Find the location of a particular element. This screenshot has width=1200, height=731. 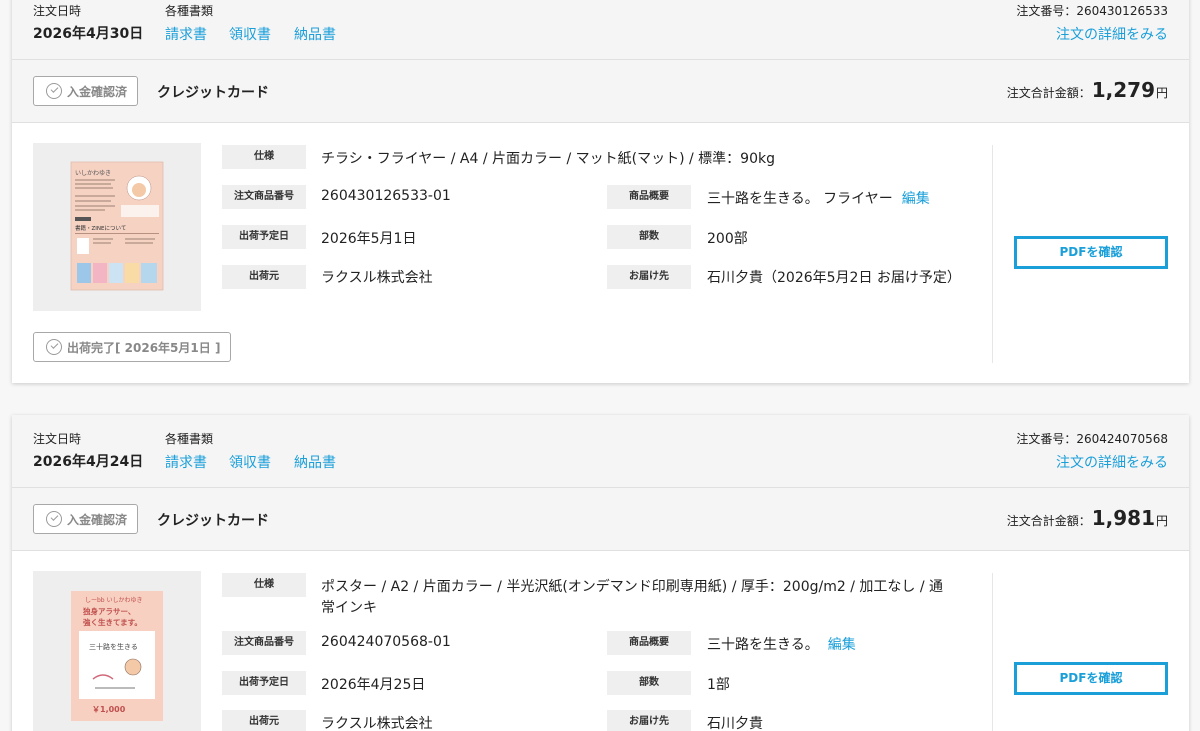

summary-value: 三十路を生きる。 編集 is located at coordinates (781, 644).